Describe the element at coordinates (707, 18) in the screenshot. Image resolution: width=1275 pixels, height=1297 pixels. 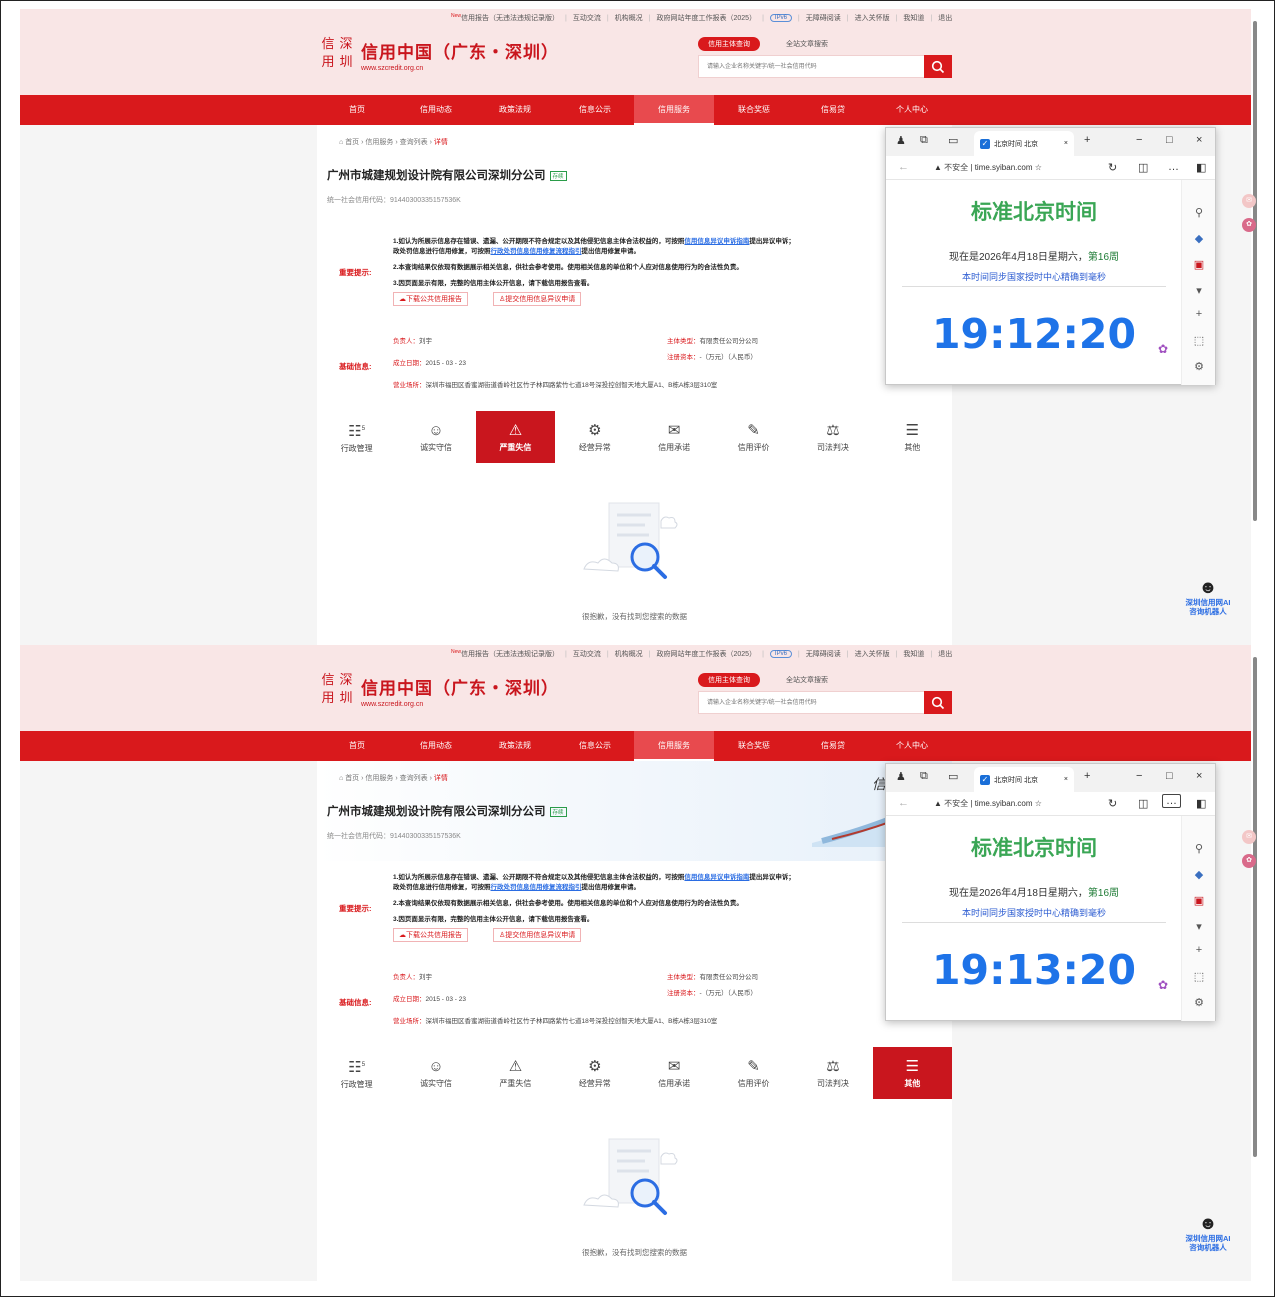
I see `top-link-annual: 政府网站年度工作报表（2025）` at that location.